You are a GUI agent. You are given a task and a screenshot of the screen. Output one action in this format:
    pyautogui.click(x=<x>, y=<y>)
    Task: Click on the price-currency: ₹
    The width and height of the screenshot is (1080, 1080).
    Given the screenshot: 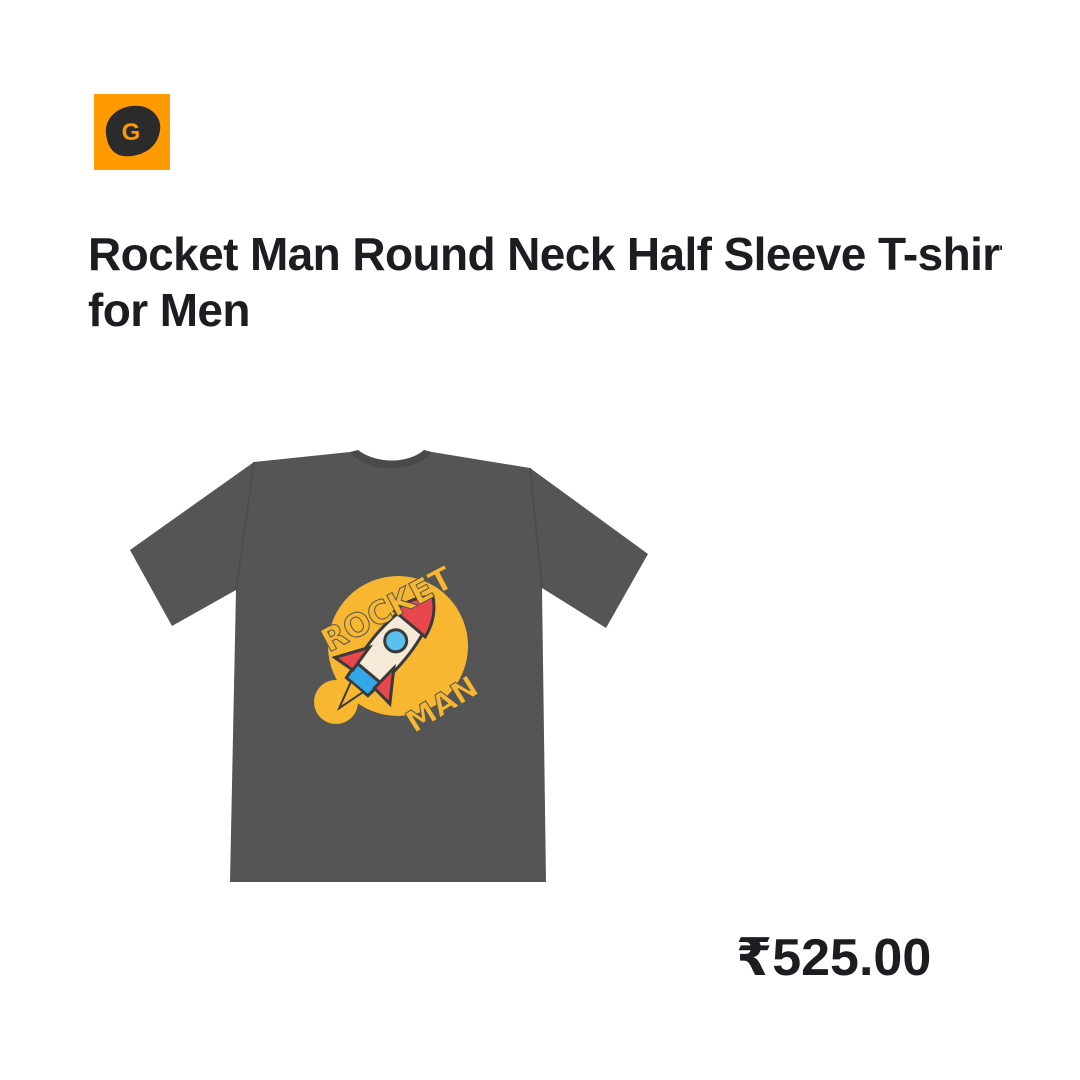 What is the action you would take?
    pyautogui.click(x=754, y=958)
    